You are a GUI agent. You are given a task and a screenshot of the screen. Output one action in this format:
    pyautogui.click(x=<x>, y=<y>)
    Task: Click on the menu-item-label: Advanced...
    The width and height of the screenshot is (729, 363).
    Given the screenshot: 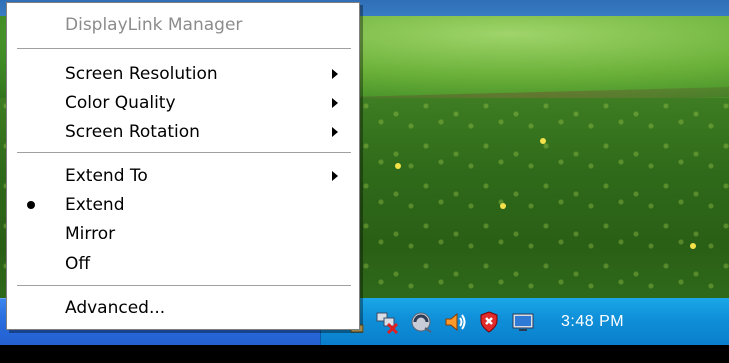 What is the action you would take?
    pyautogui.click(x=115, y=308)
    